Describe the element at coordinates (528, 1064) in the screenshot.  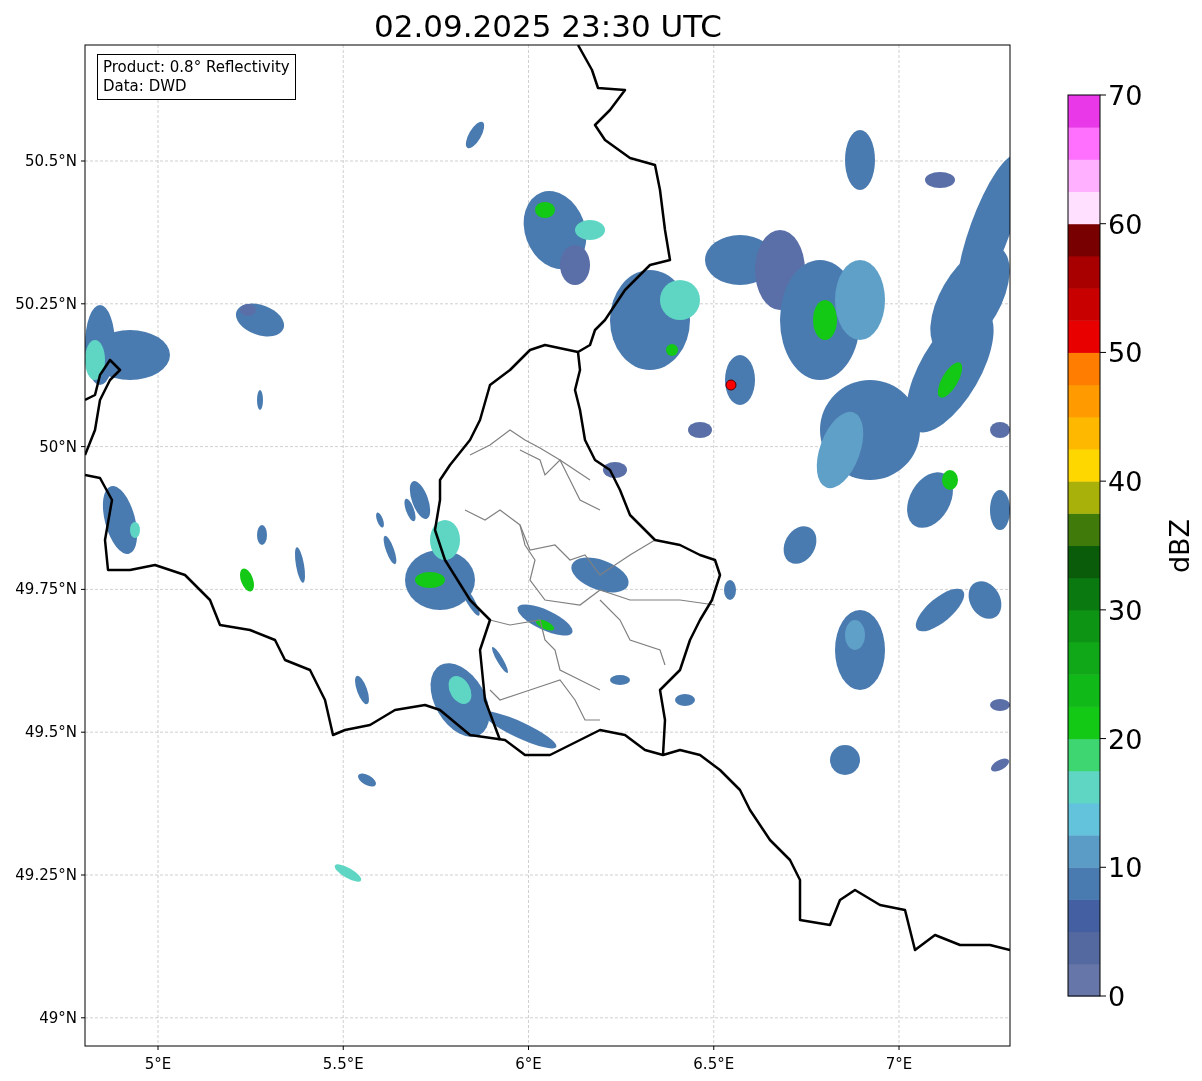
I see `axis-tick-label: 6°E` at that location.